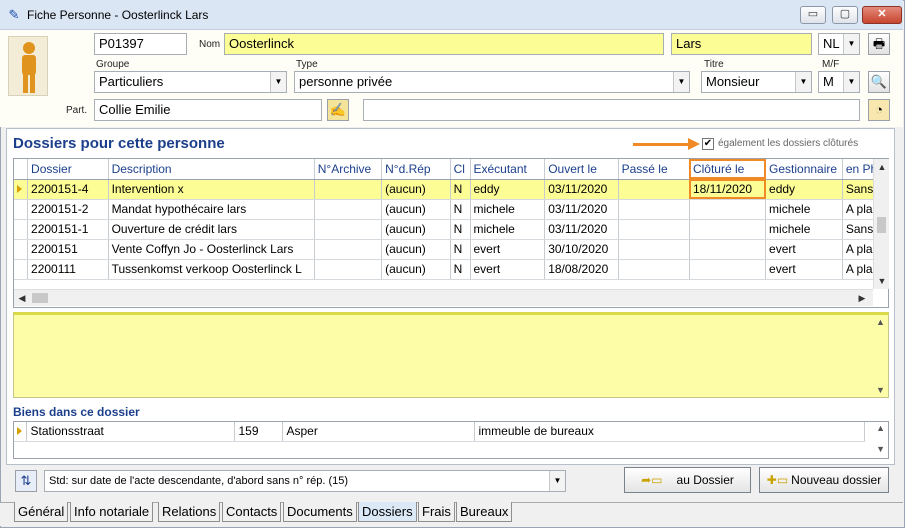 The height and width of the screenshot is (528, 905). I want to click on cell-gestionnaire: evert, so click(804, 269).